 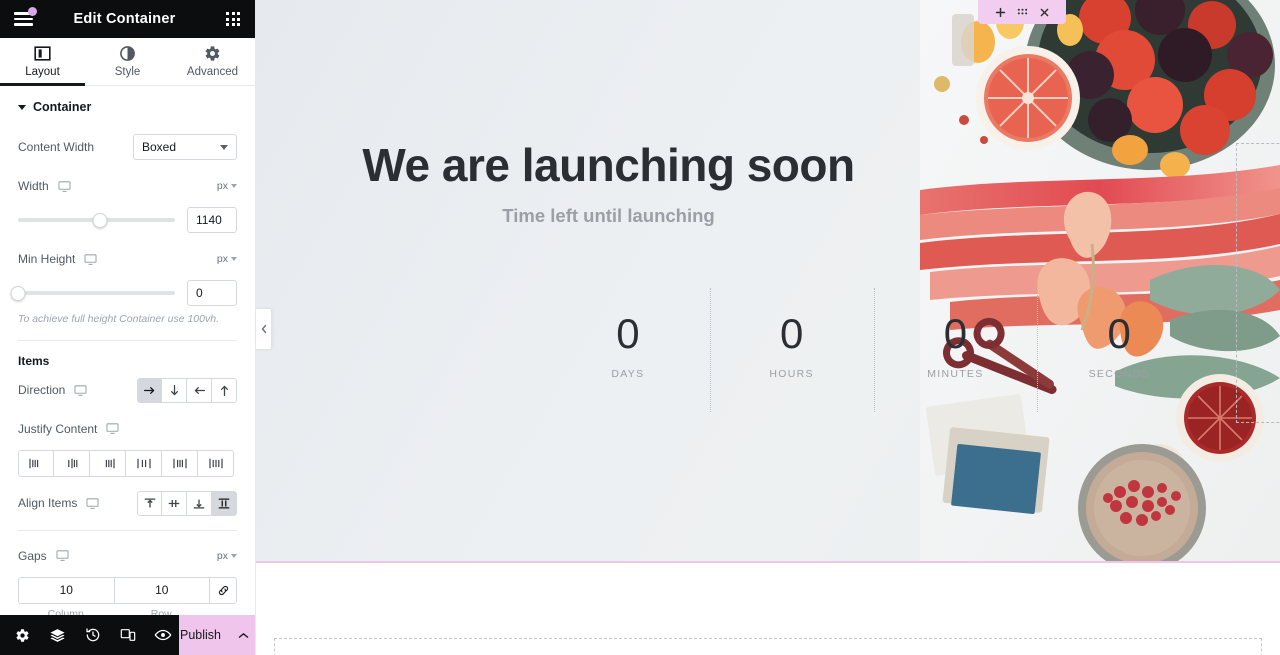 What do you see at coordinates (65, 611) in the screenshot?
I see `gap-column-caption: Column` at bounding box center [65, 611].